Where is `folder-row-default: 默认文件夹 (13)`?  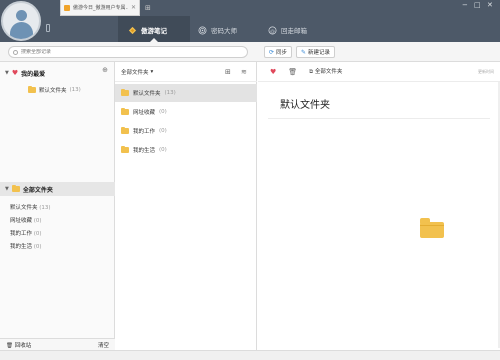
folder-row-default: 默认文件夹 (13) is located at coordinates (186, 93).